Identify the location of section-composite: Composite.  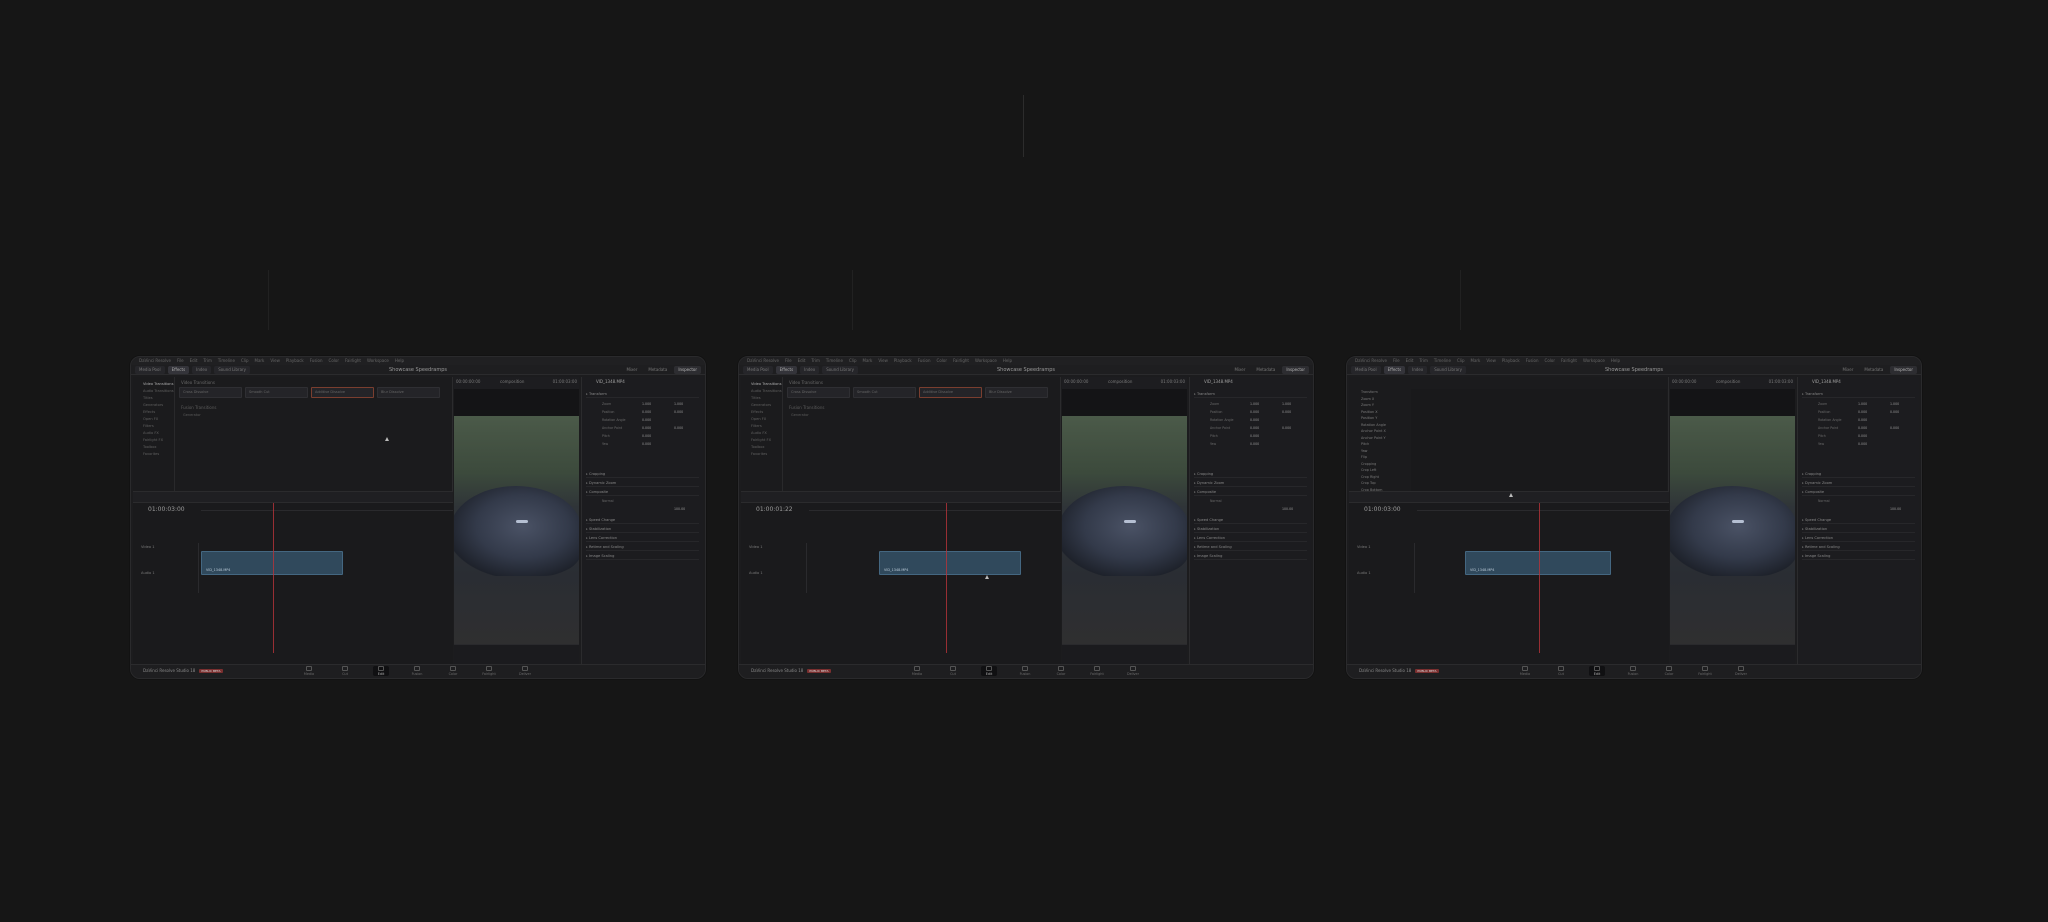
(1250, 492).